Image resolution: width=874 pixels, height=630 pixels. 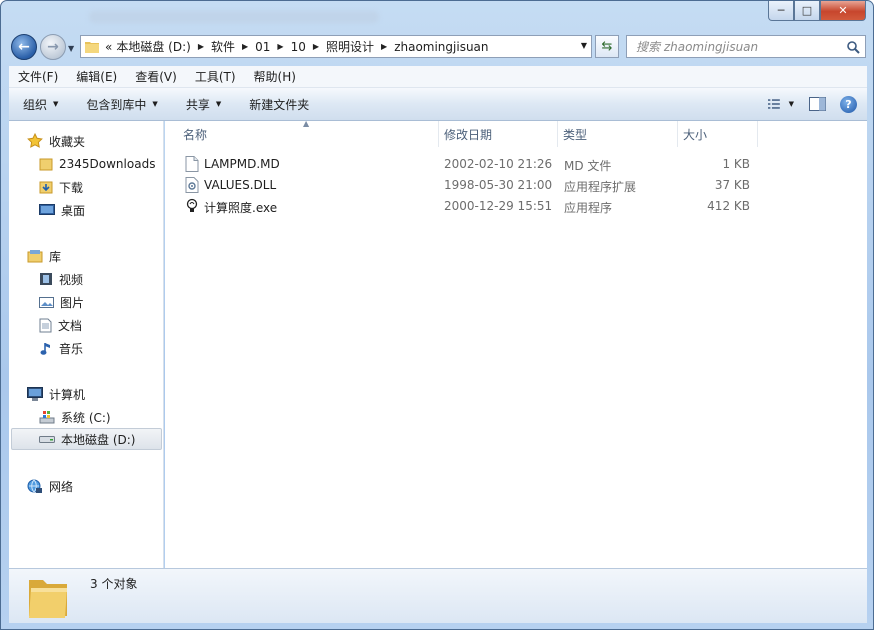 What do you see at coordinates (53, 47) in the screenshot?
I see `forward-button: →` at bounding box center [53, 47].